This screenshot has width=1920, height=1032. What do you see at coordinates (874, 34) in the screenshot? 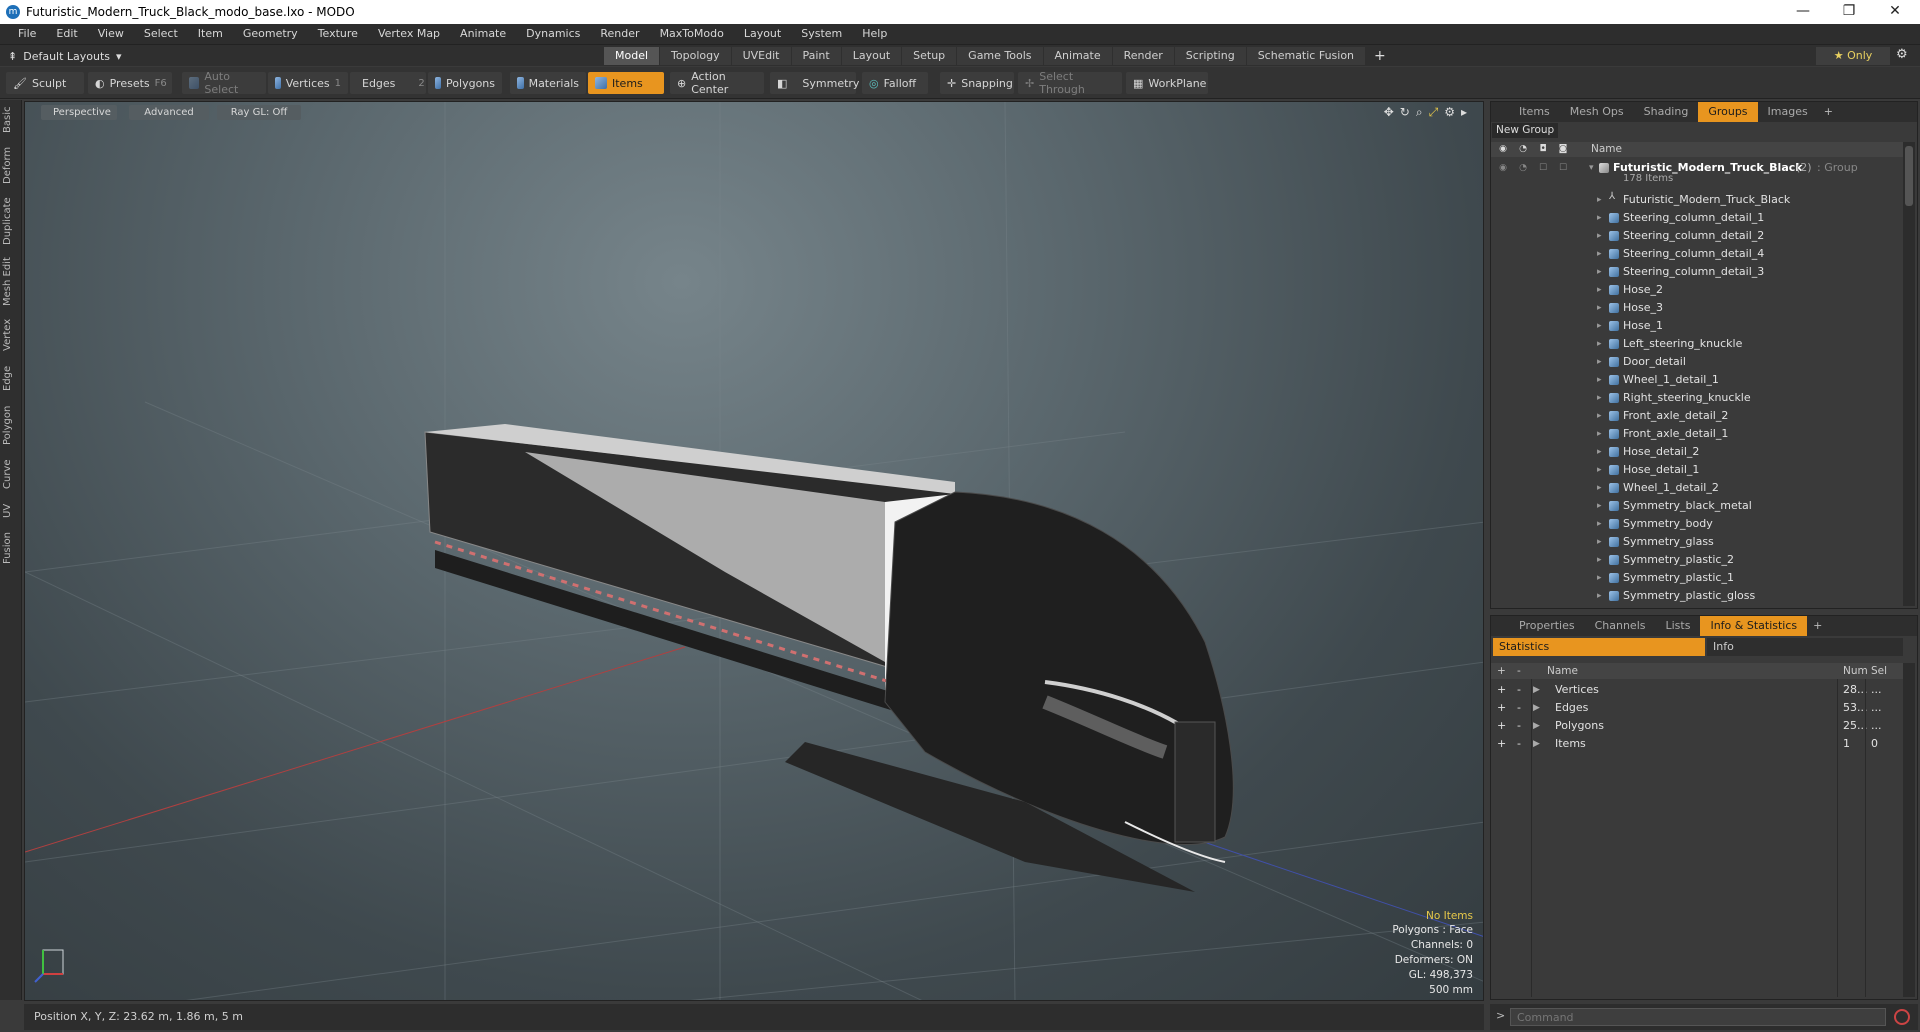
I see `menu-help: Help` at bounding box center [874, 34].